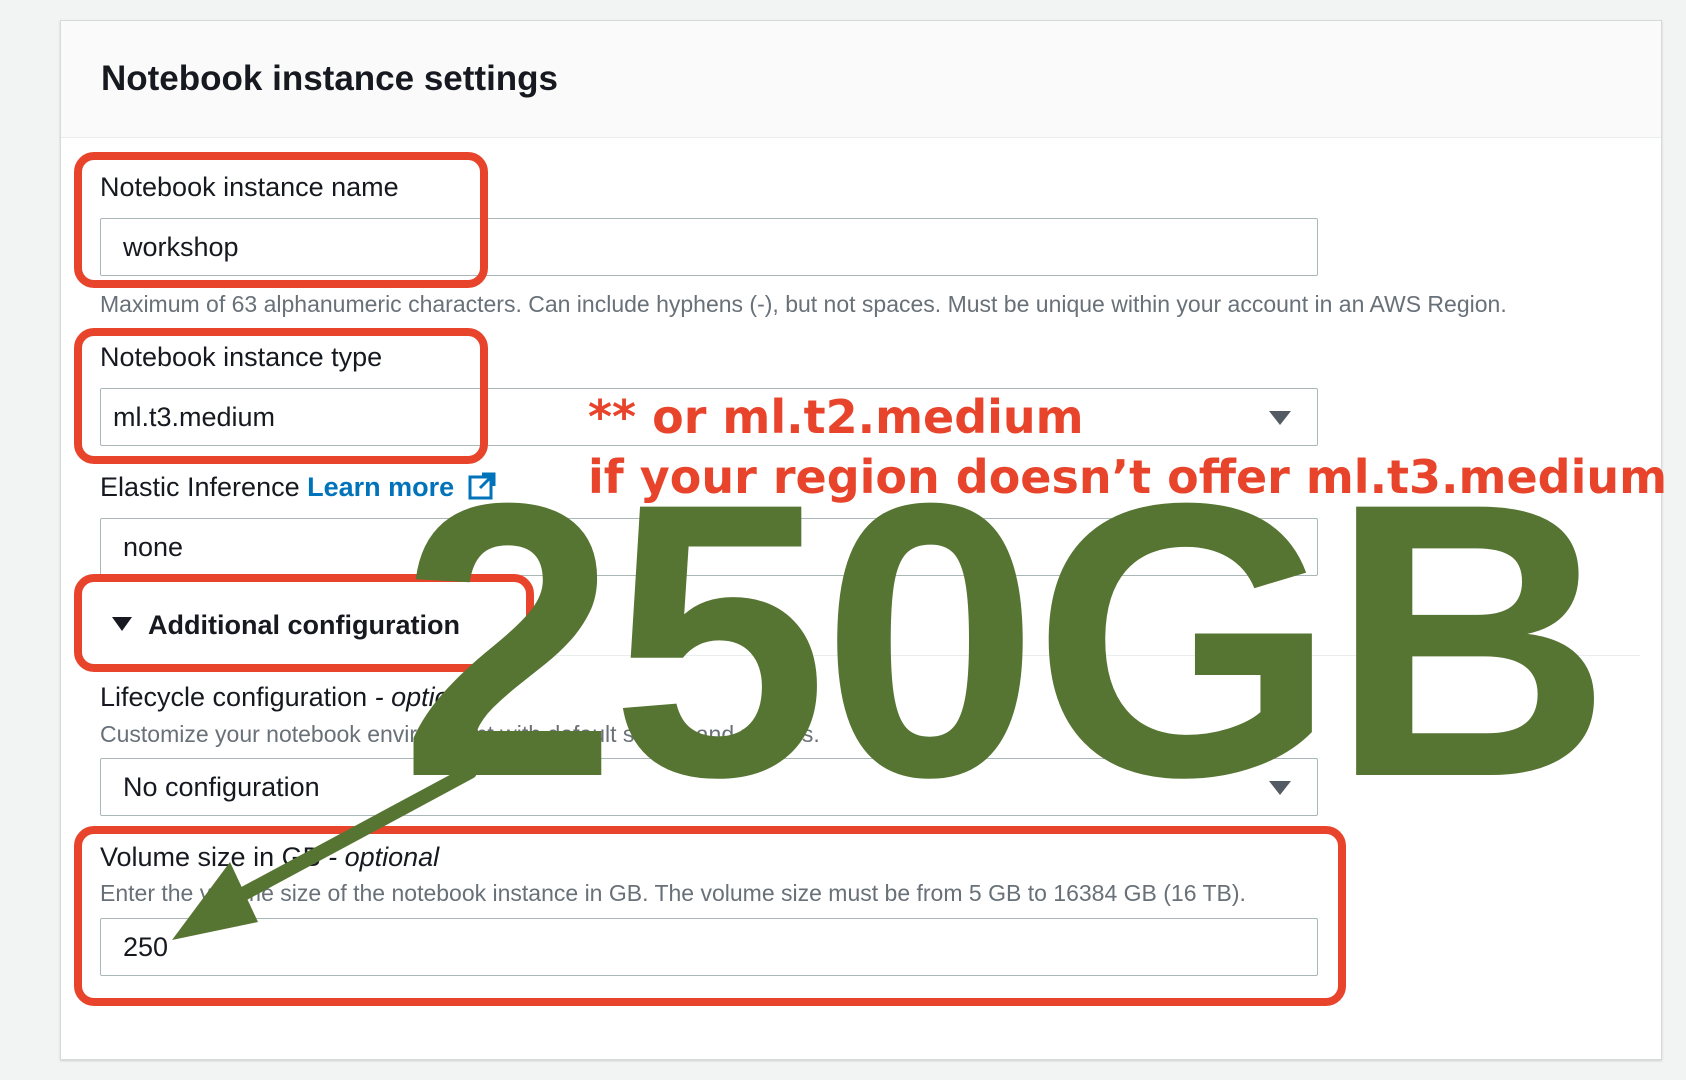  I want to click on lifecycle-label-text: Lifecycle configuration, so click(234, 697).